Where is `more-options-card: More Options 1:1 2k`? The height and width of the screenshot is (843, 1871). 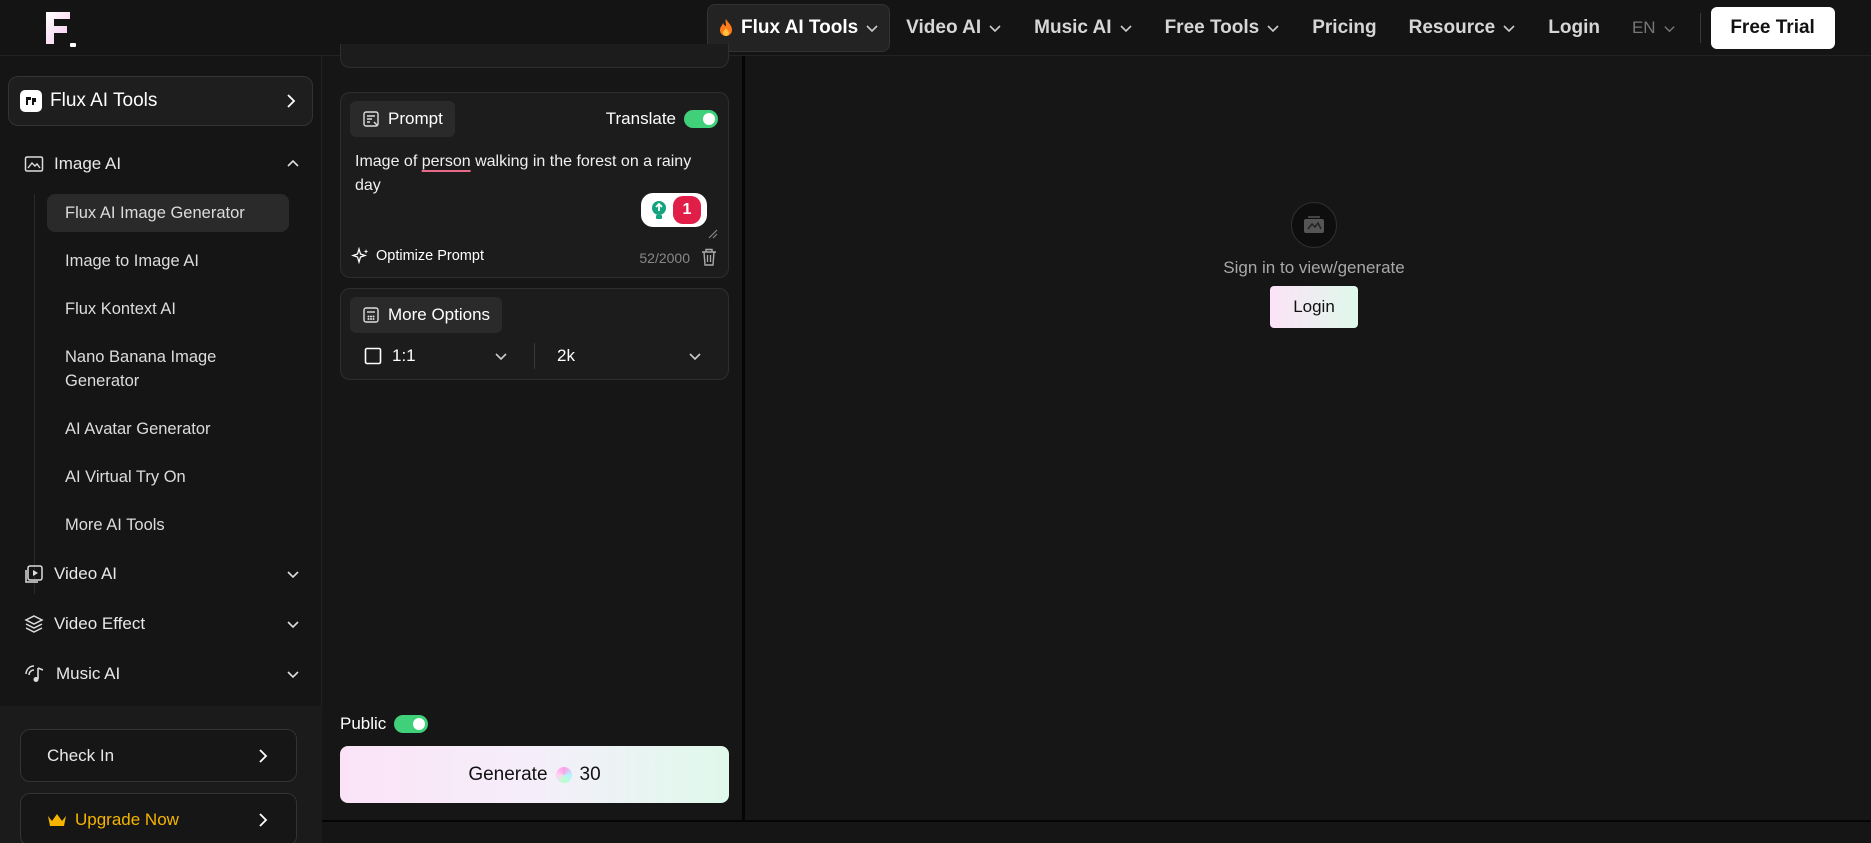
more-options-card: More Options 1:1 2k is located at coordinates (534, 334).